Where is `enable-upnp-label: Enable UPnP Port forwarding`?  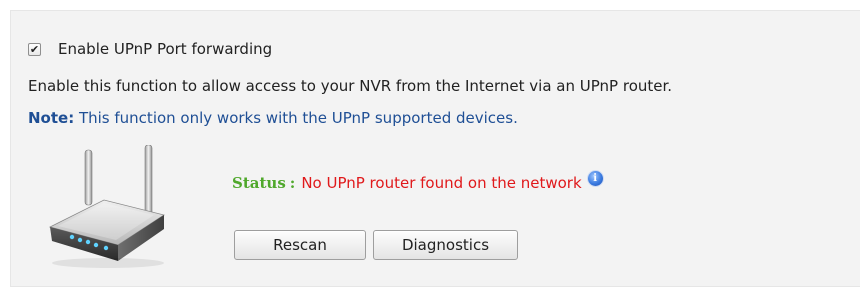 enable-upnp-label: Enable UPnP Port forwarding is located at coordinates (165, 49).